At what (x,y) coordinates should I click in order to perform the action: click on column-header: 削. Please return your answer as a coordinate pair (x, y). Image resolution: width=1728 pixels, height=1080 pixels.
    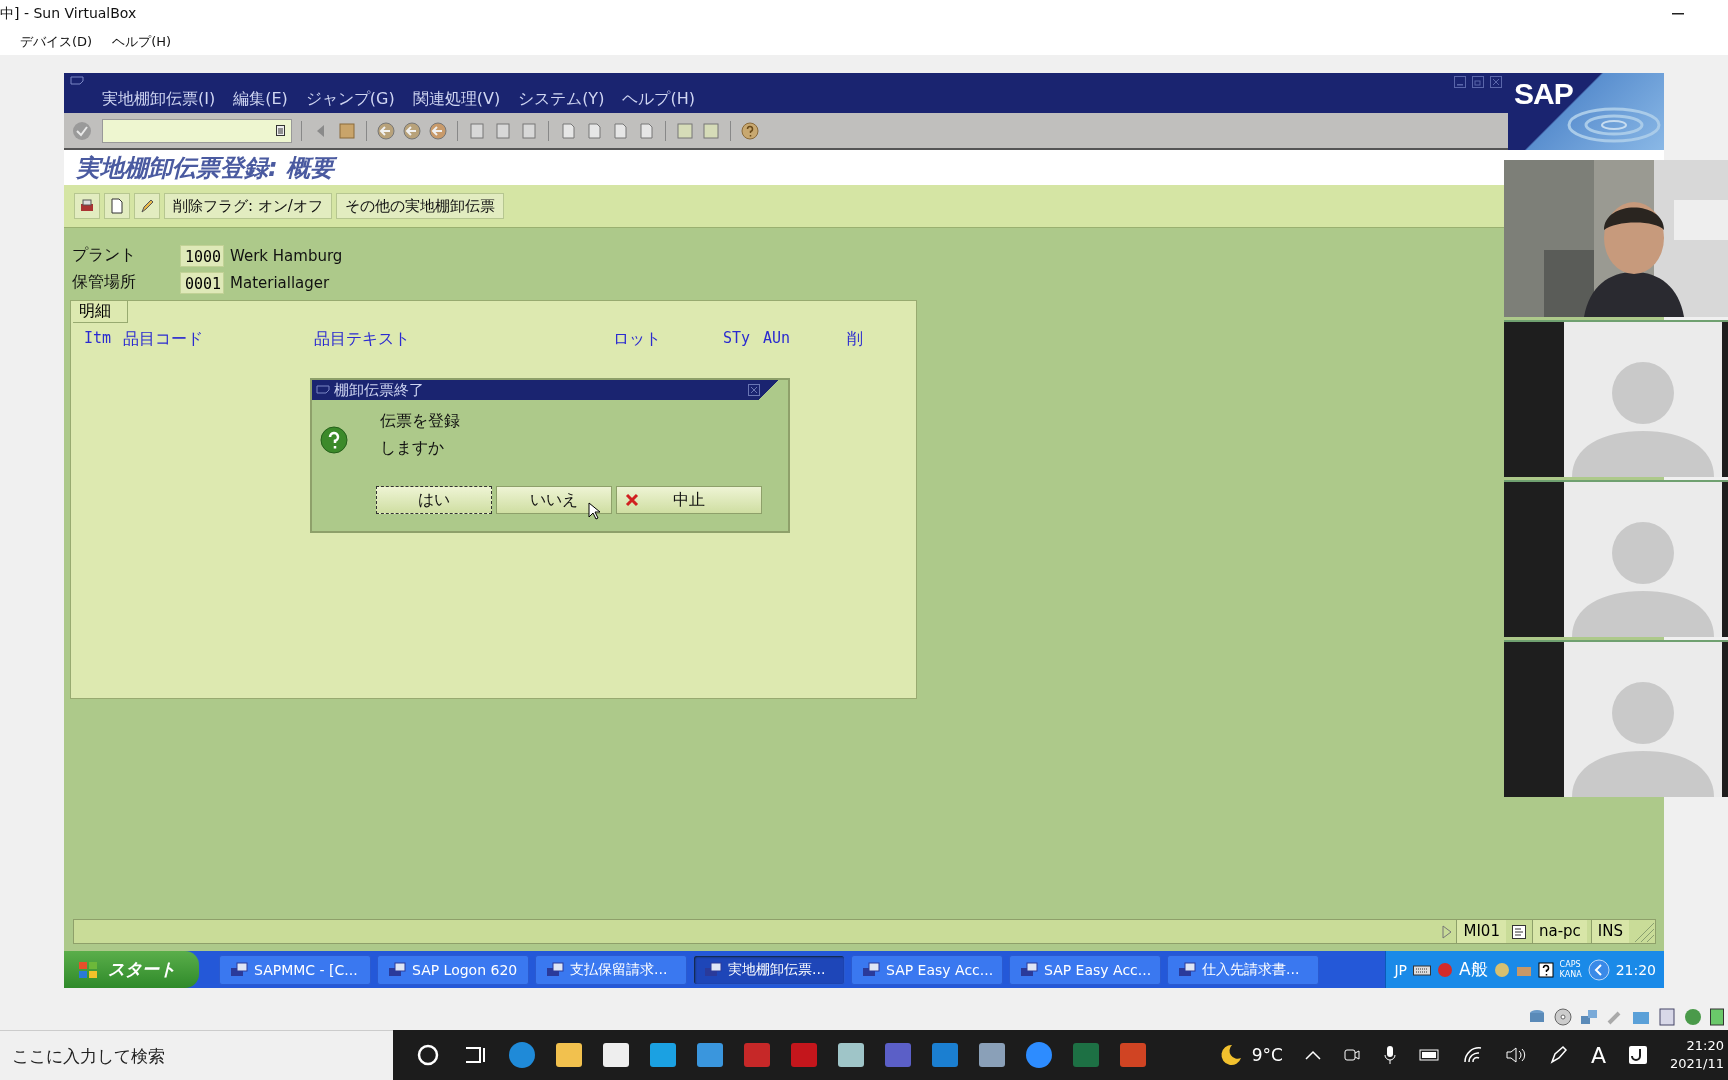
    Looking at the image, I should click on (855, 339).